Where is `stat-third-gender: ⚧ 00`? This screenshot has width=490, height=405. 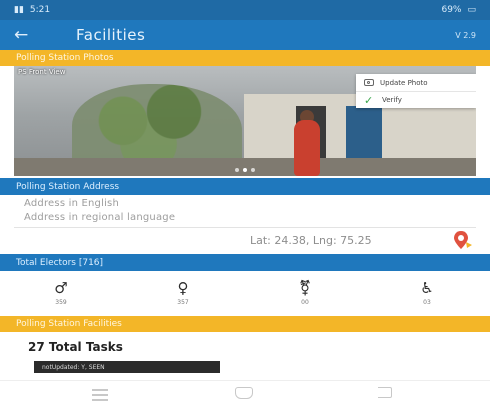
stat-third-gender: ⚧ 00 is located at coordinates (305, 292).